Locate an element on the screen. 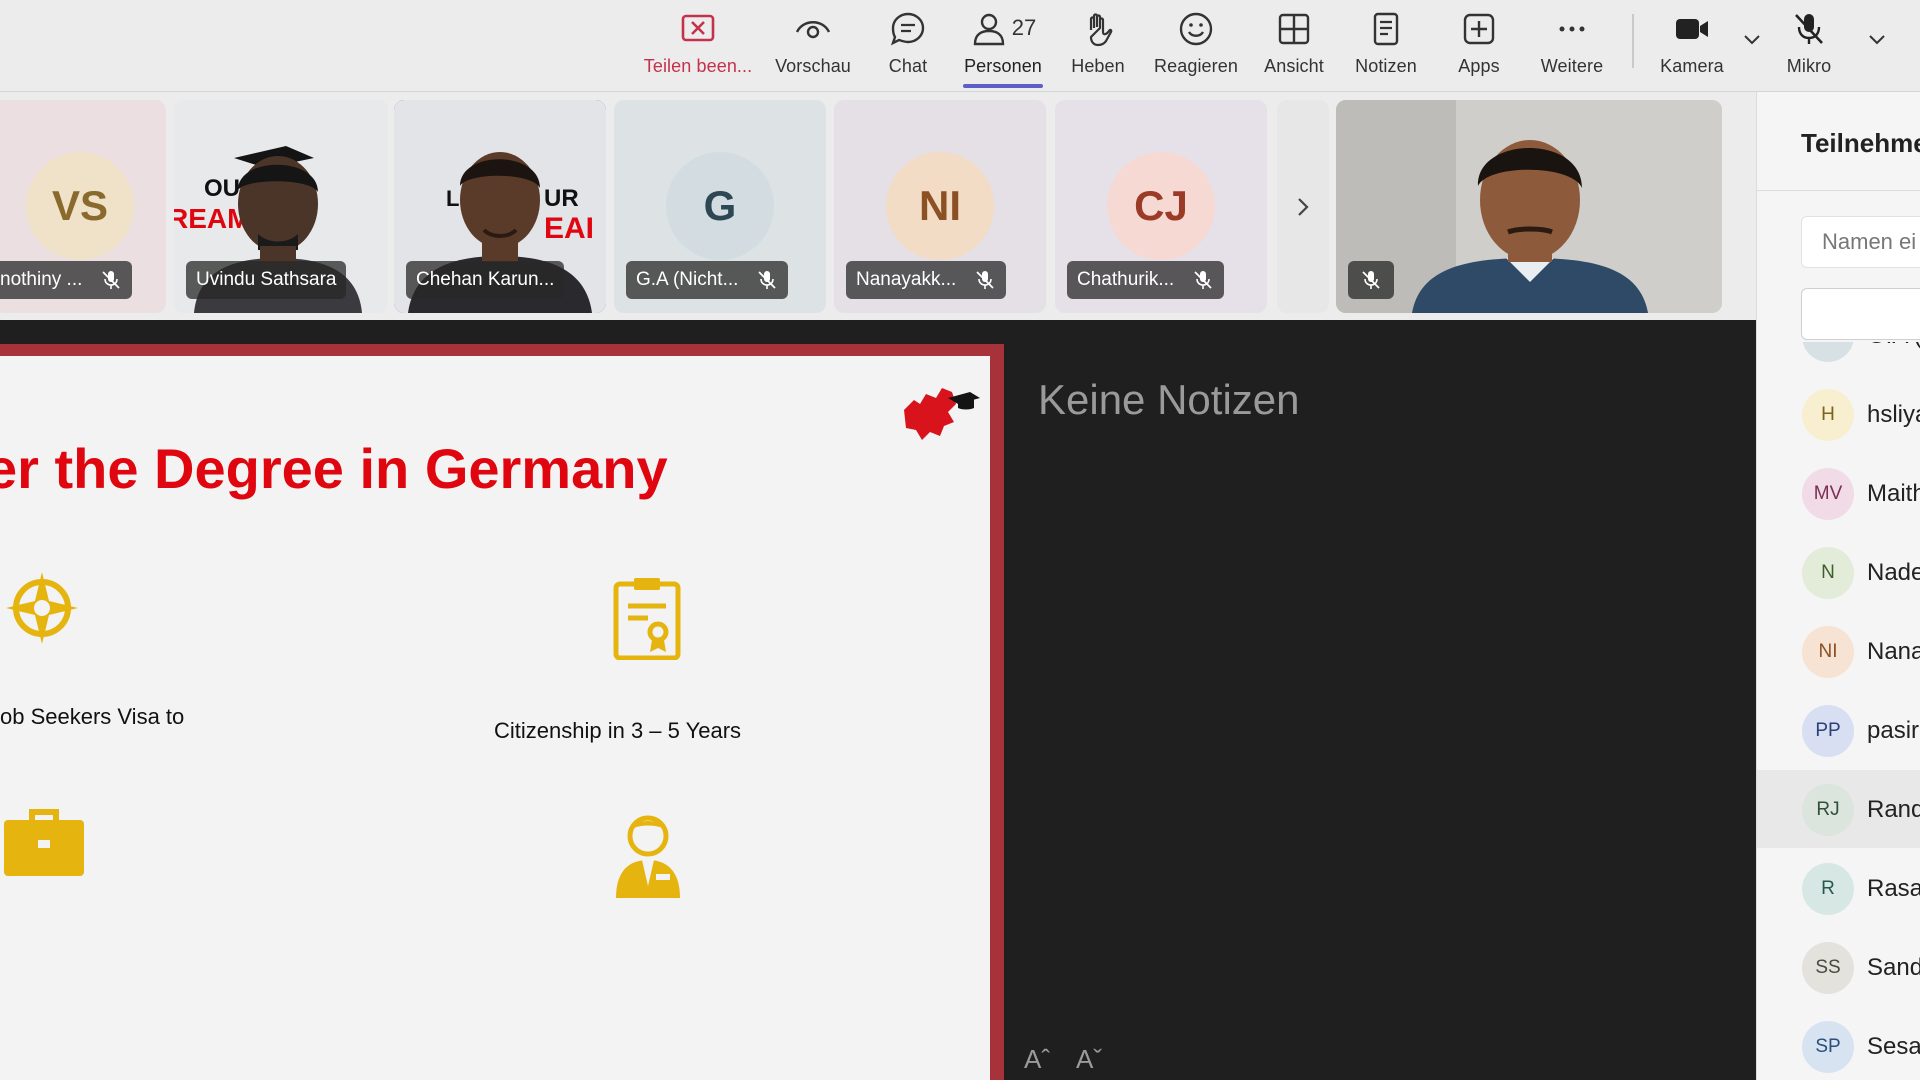 The image size is (1920, 1080). participant-row: N Nade is located at coordinates (1838, 572).